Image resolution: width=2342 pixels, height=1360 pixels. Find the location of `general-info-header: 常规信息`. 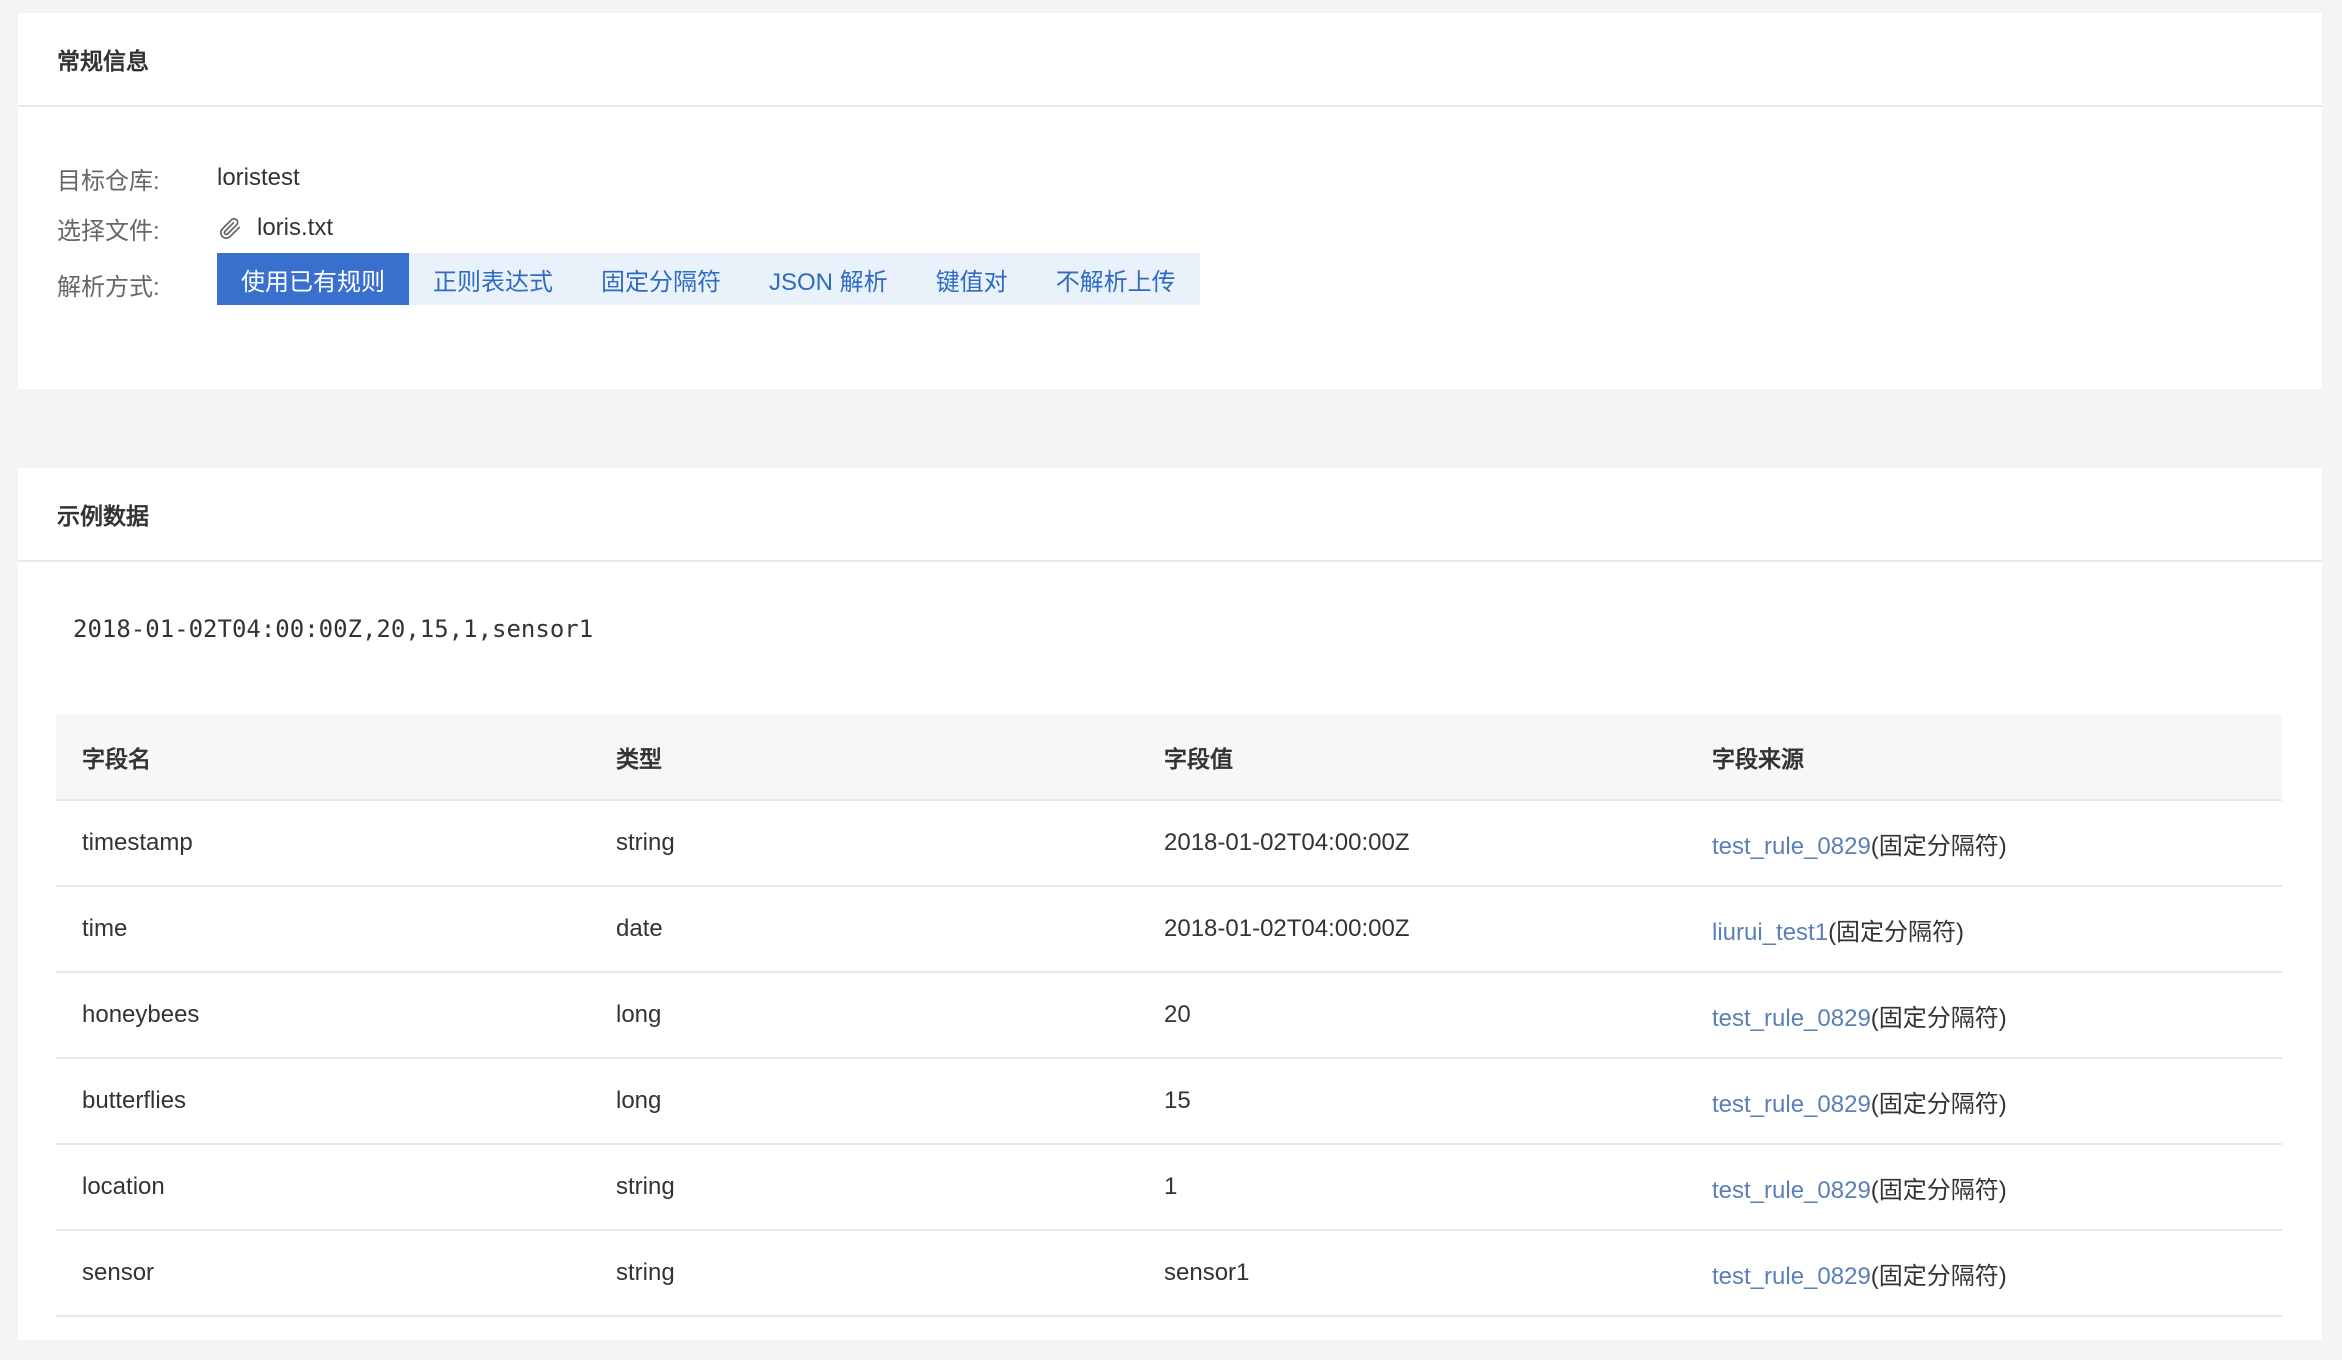

general-info-header: 常规信息 is located at coordinates (1170, 60).